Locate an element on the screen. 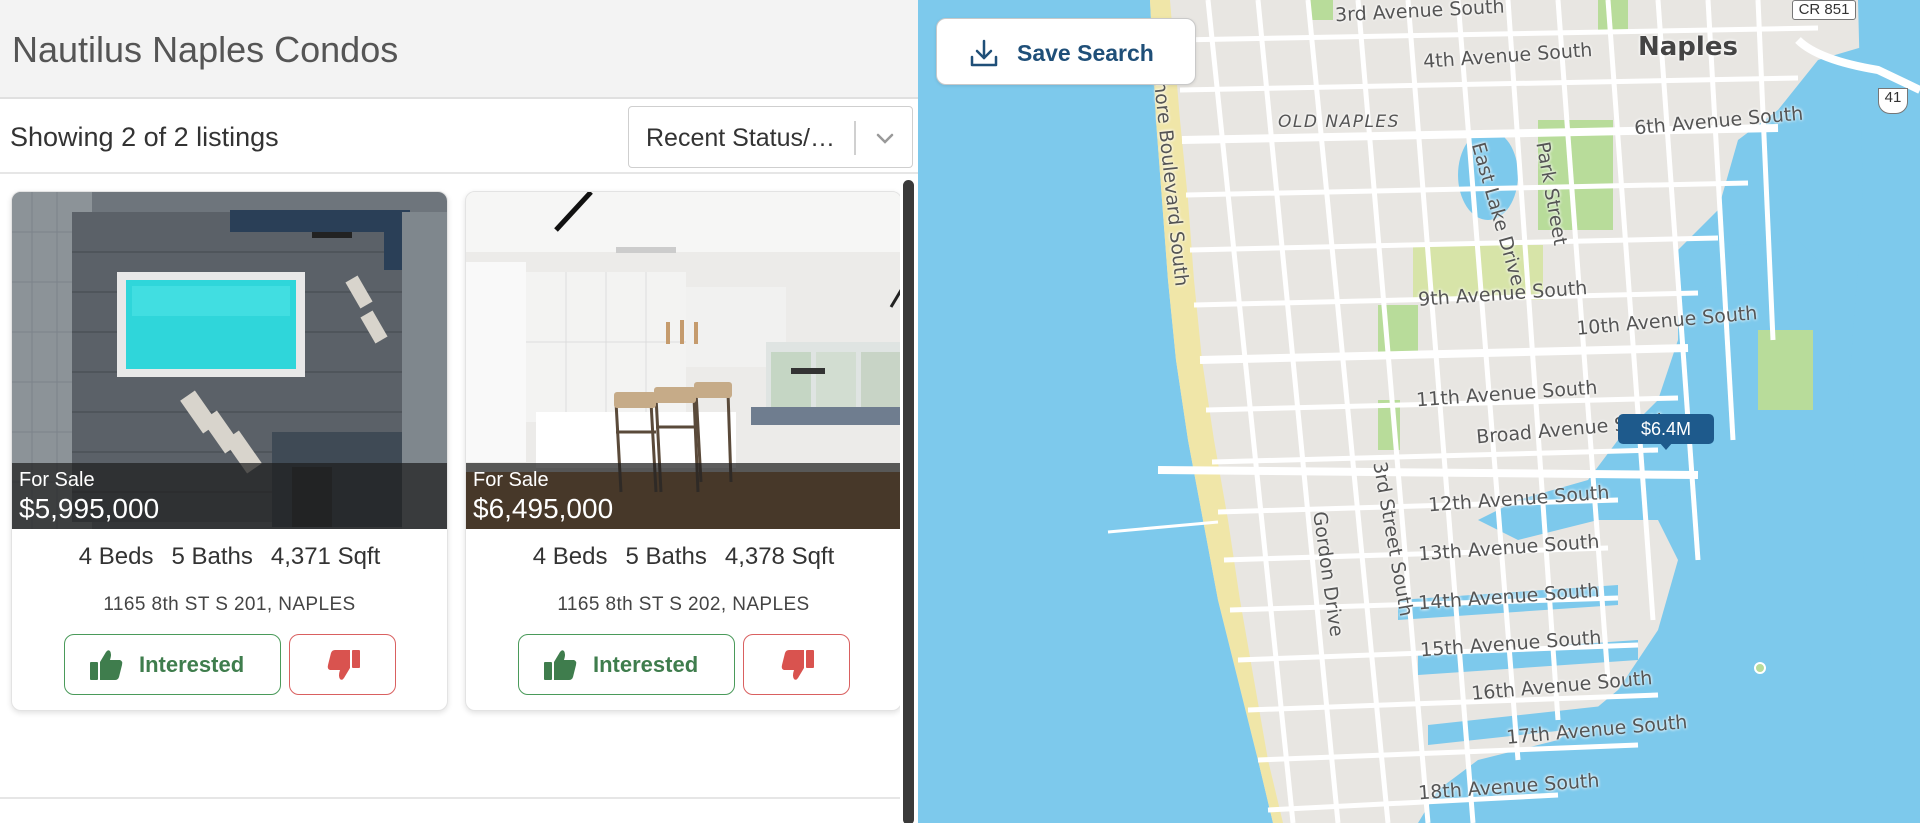 The width and height of the screenshot is (1920, 823). title-bar: Nautilus Naples Condos is located at coordinates (459, 49).